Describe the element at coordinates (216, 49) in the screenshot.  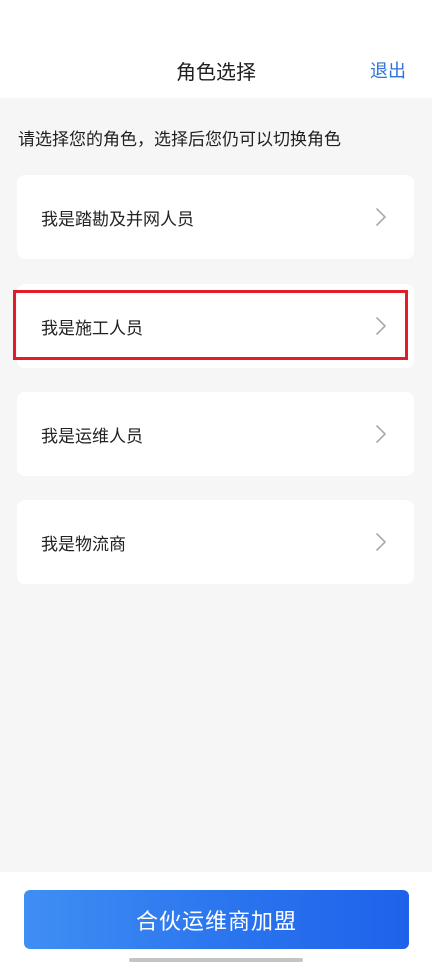
I see `top-bar: 角色选择 退出` at that location.